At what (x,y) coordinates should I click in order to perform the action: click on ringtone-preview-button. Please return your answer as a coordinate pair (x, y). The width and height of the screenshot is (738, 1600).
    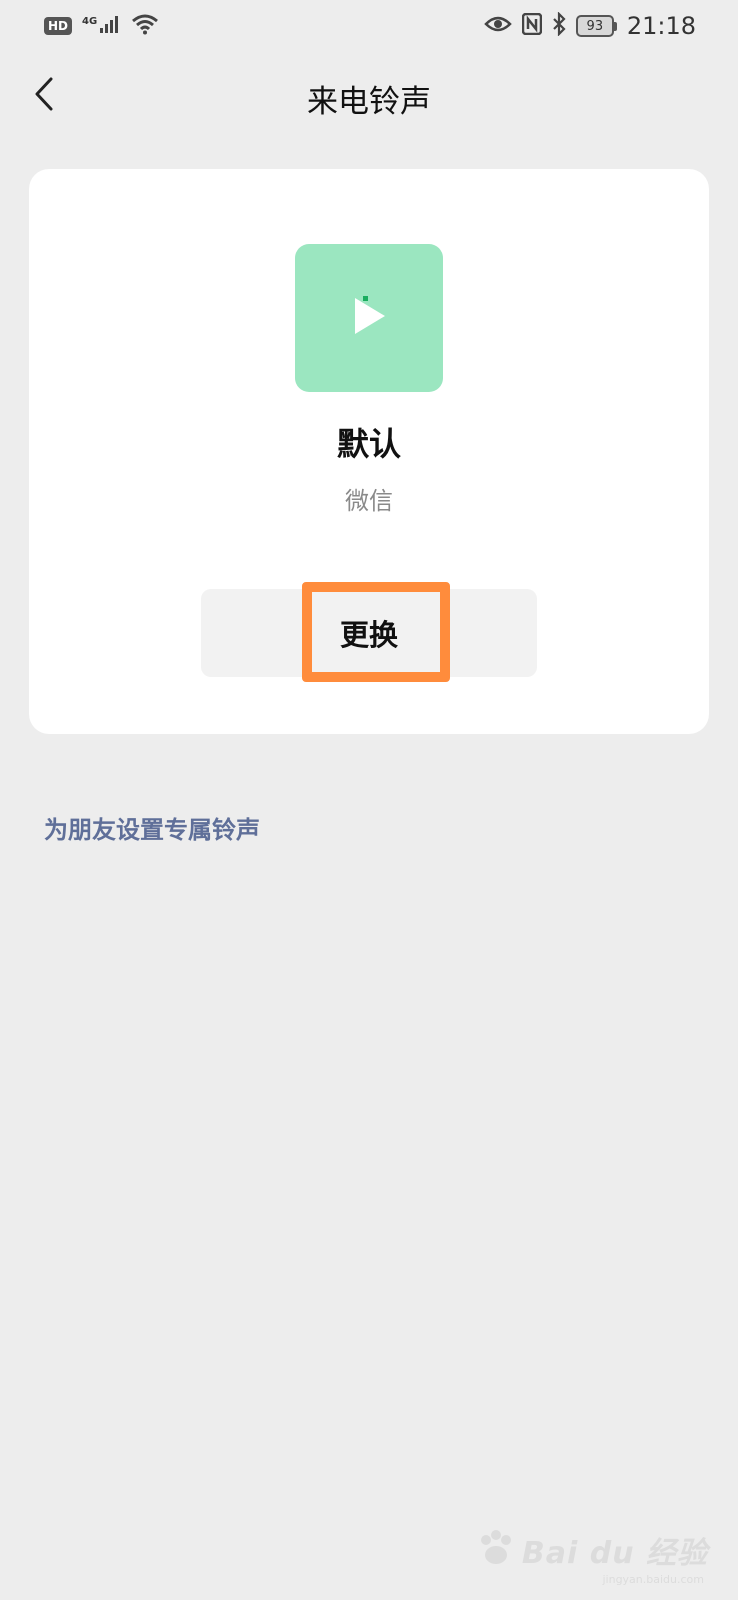
    Looking at the image, I should click on (369, 318).